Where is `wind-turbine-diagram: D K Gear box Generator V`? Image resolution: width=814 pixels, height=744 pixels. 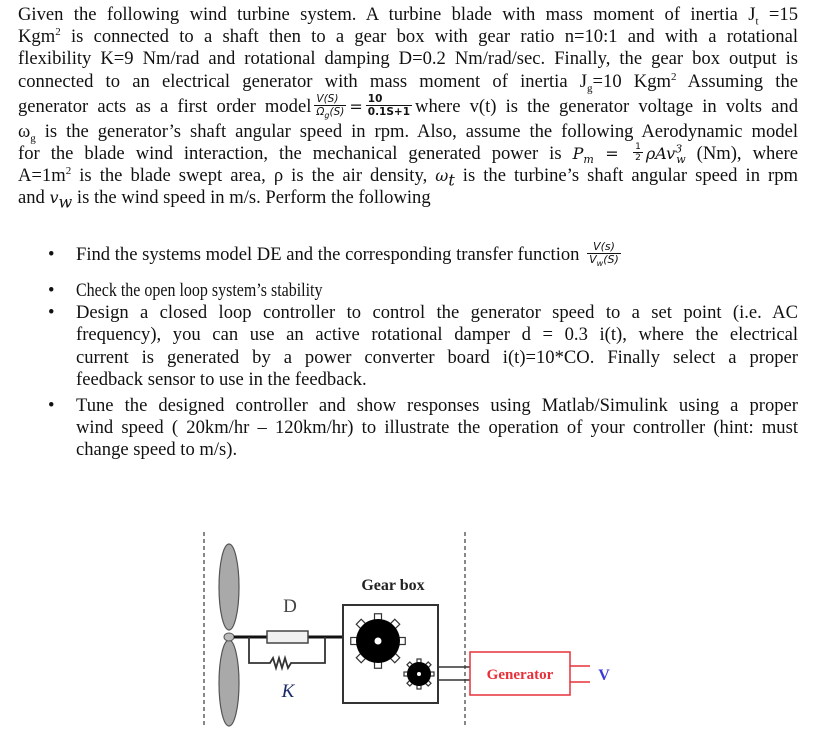
wind-turbine-diagram: D K Gear box Generator V is located at coordinates (406, 630).